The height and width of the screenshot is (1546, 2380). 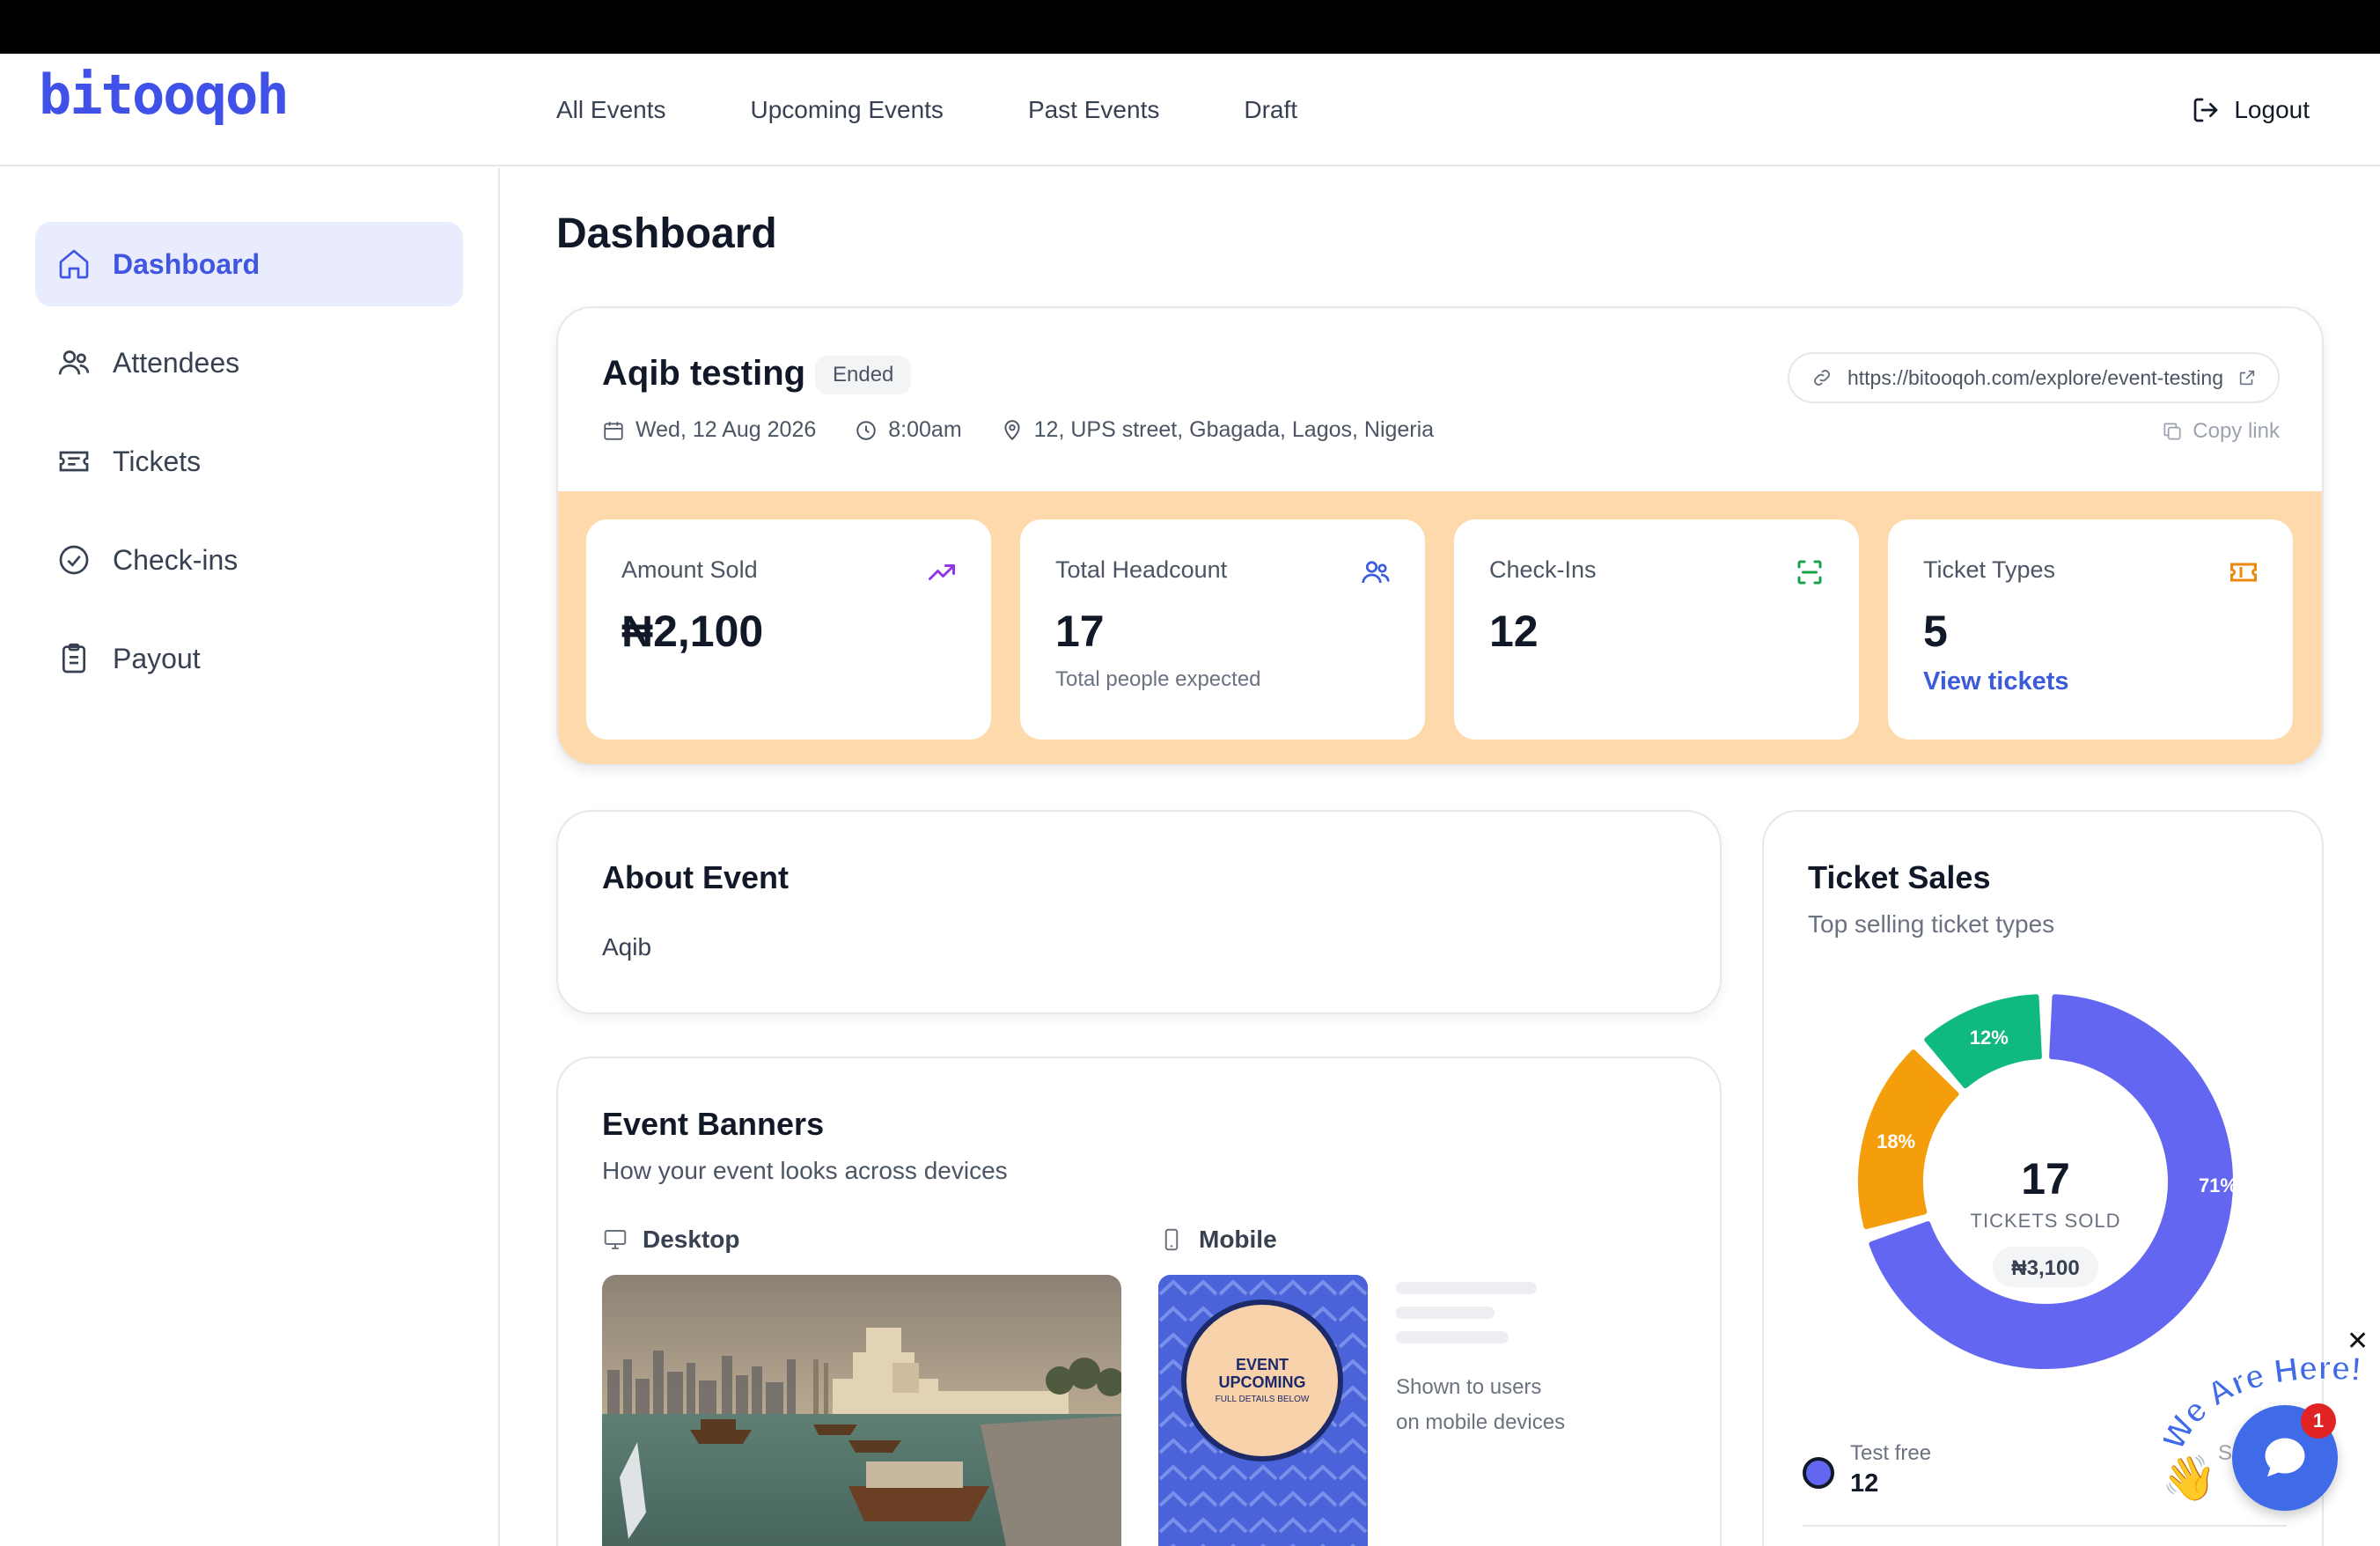 What do you see at coordinates (249, 658) in the screenshot?
I see `sidebar-item-payout: Payout` at bounding box center [249, 658].